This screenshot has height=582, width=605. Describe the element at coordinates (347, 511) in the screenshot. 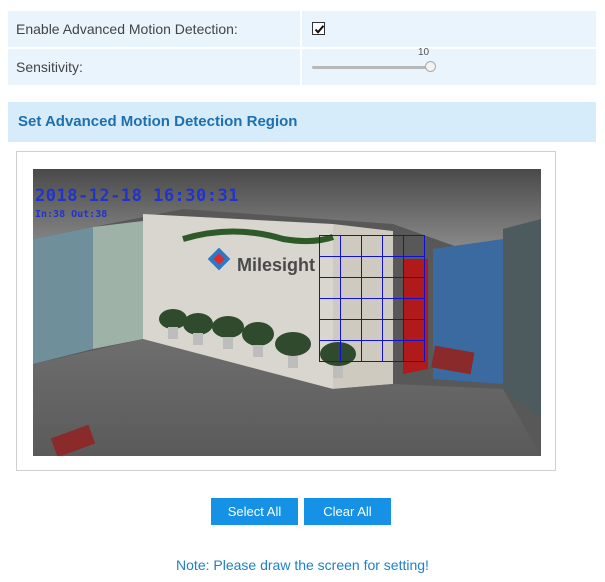

I see `clear-all-button: Clear All` at that location.